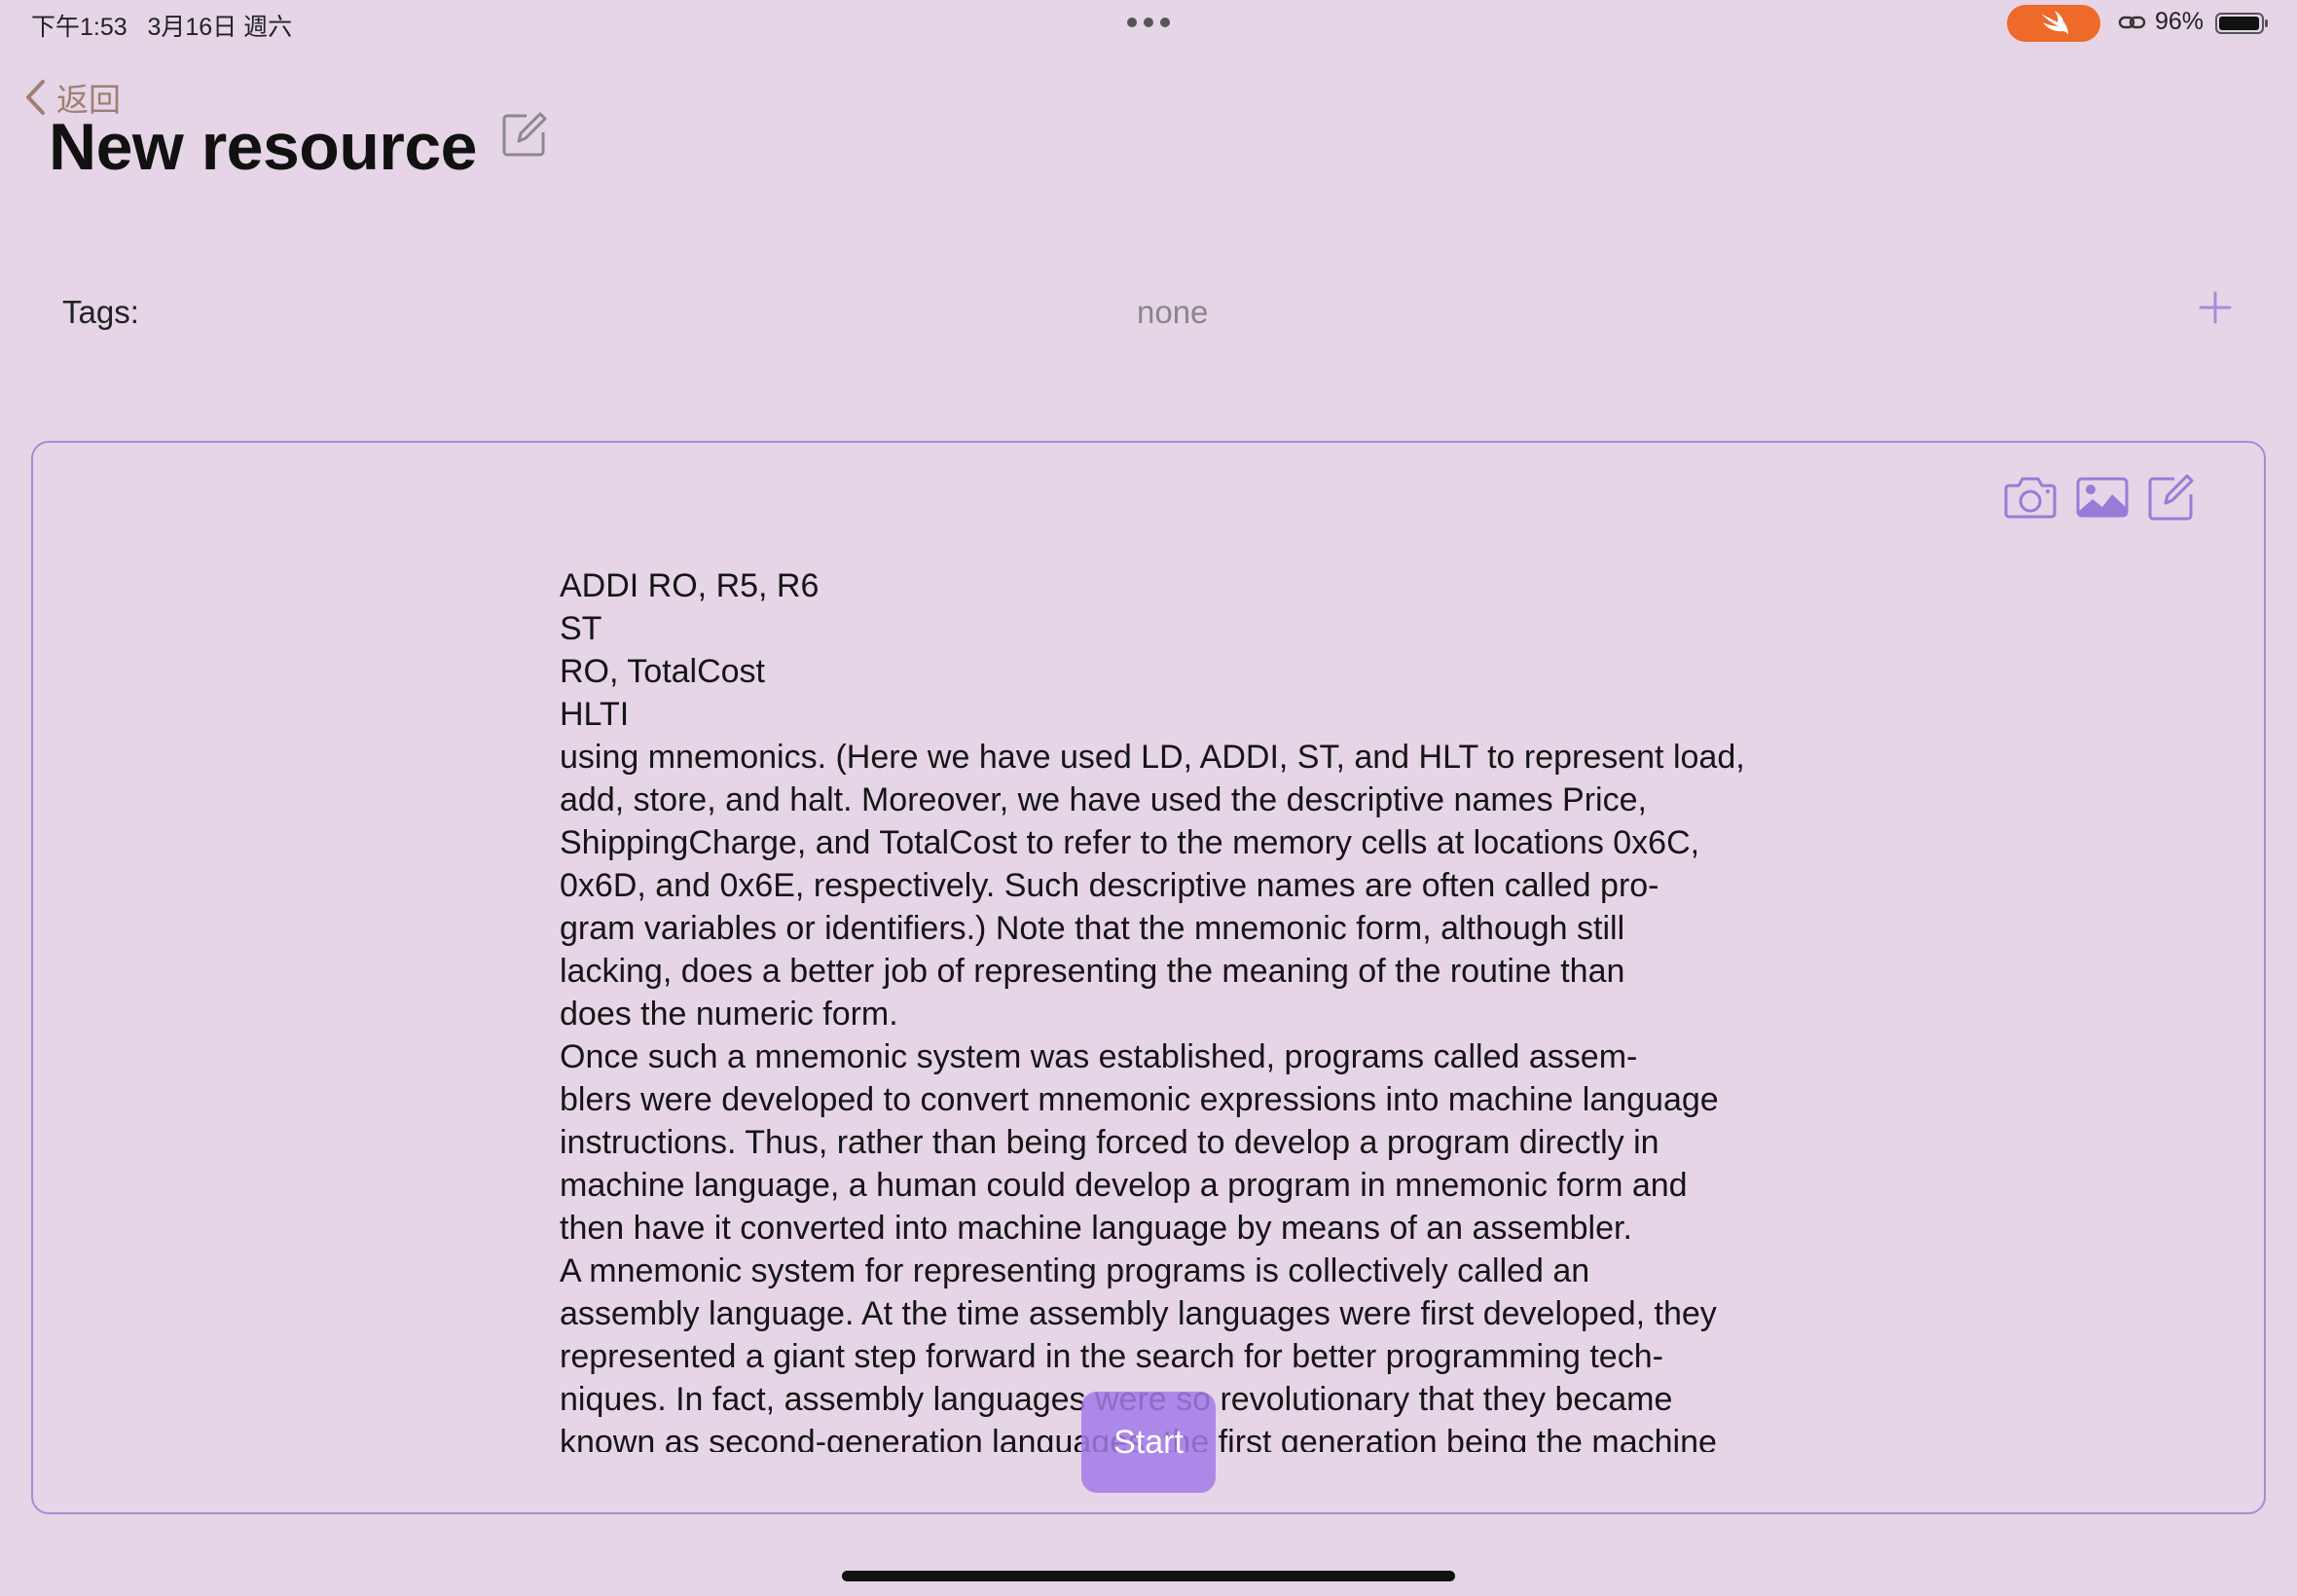 This screenshot has width=2297, height=1596. Describe the element at coordinates (1148, 1576) in the screenshot. I see `home-indicator` at that location.